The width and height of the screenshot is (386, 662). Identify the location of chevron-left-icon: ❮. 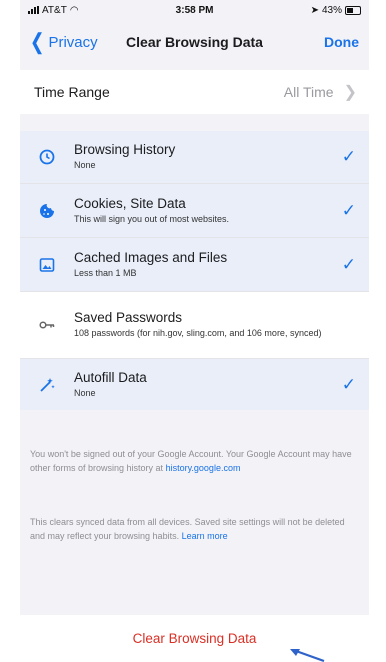
(37, 41).